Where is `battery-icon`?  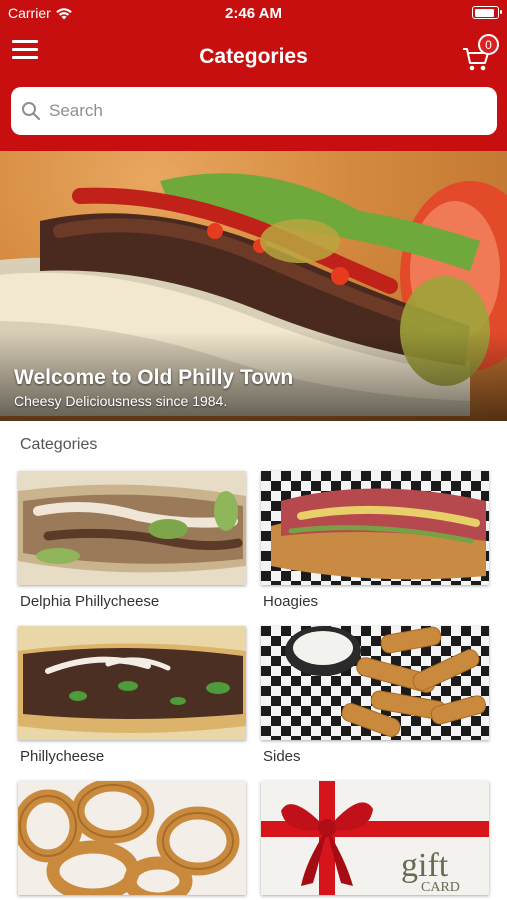 battery-icon is located at coordinates (487, 12).